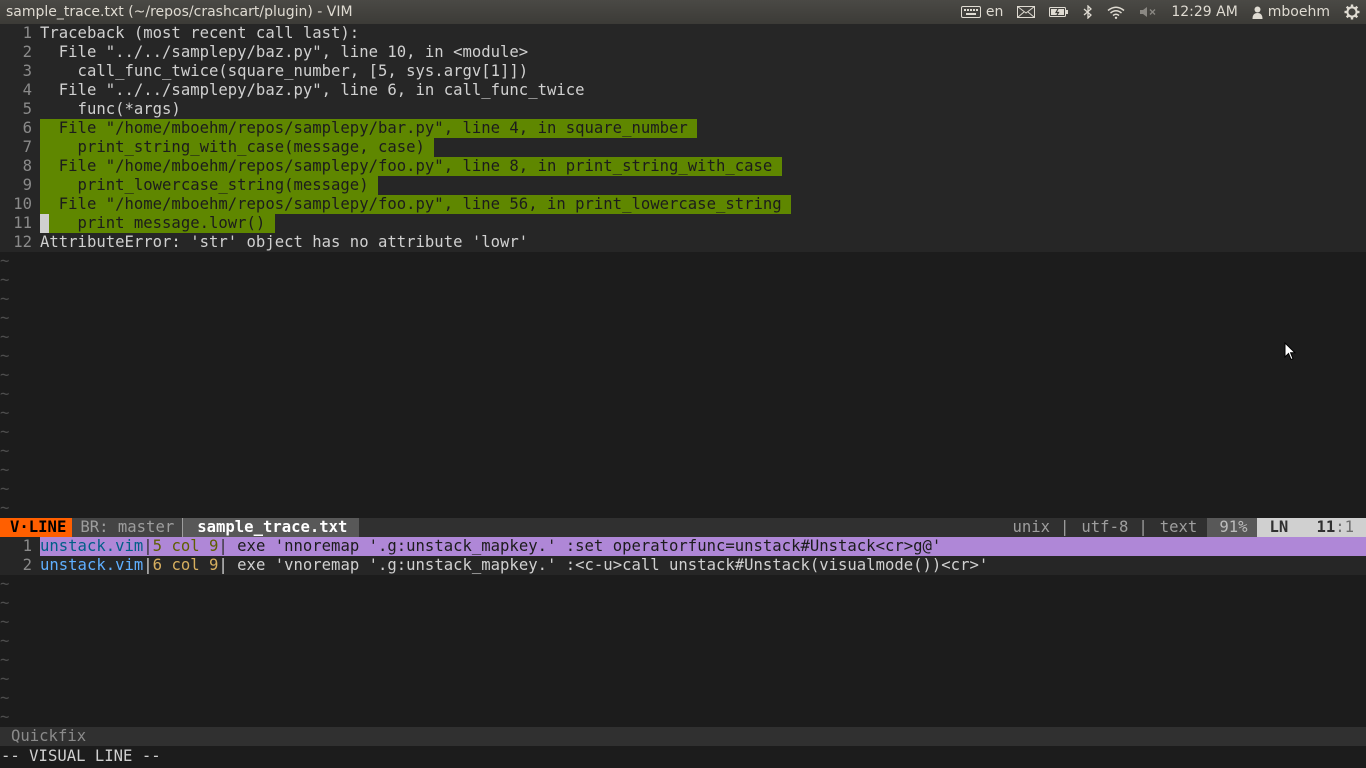 The width and height of the screenshot is (1366, 768). What do you see at coordinates (994, 12) in the screenshot?
I see `keyboard-layout-label: en` at bounding box center [994, 12].